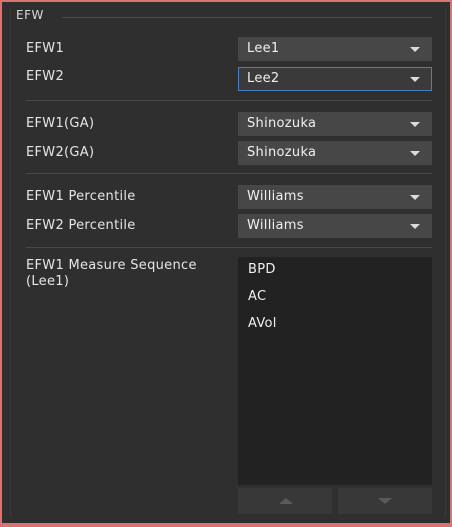  Describe the element at coordinates (335, 124) in the screenshot. I see `efw1-ga-dropdown: Shinozuka` at that location.